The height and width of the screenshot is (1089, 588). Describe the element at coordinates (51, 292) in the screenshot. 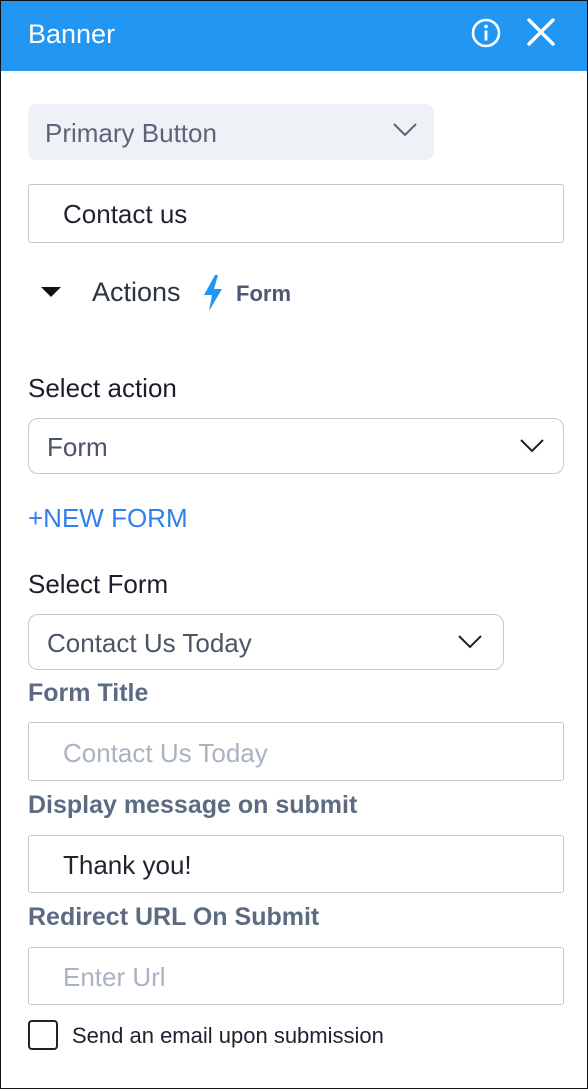

I see `caret-down-icon` at that location.